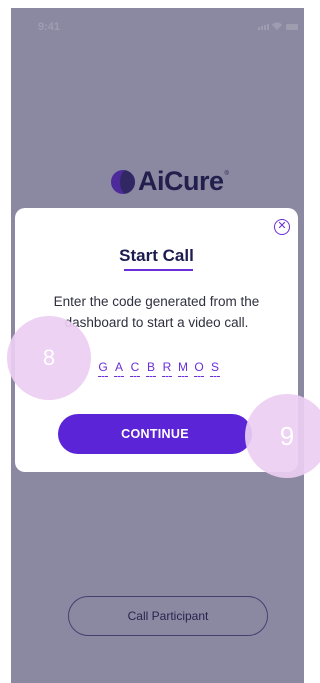 This screenshot has width=320, height=683. What do you see at coordinates (158, 270) in the screenshot?
I see `title-underline` at bounding box center [158, 270].